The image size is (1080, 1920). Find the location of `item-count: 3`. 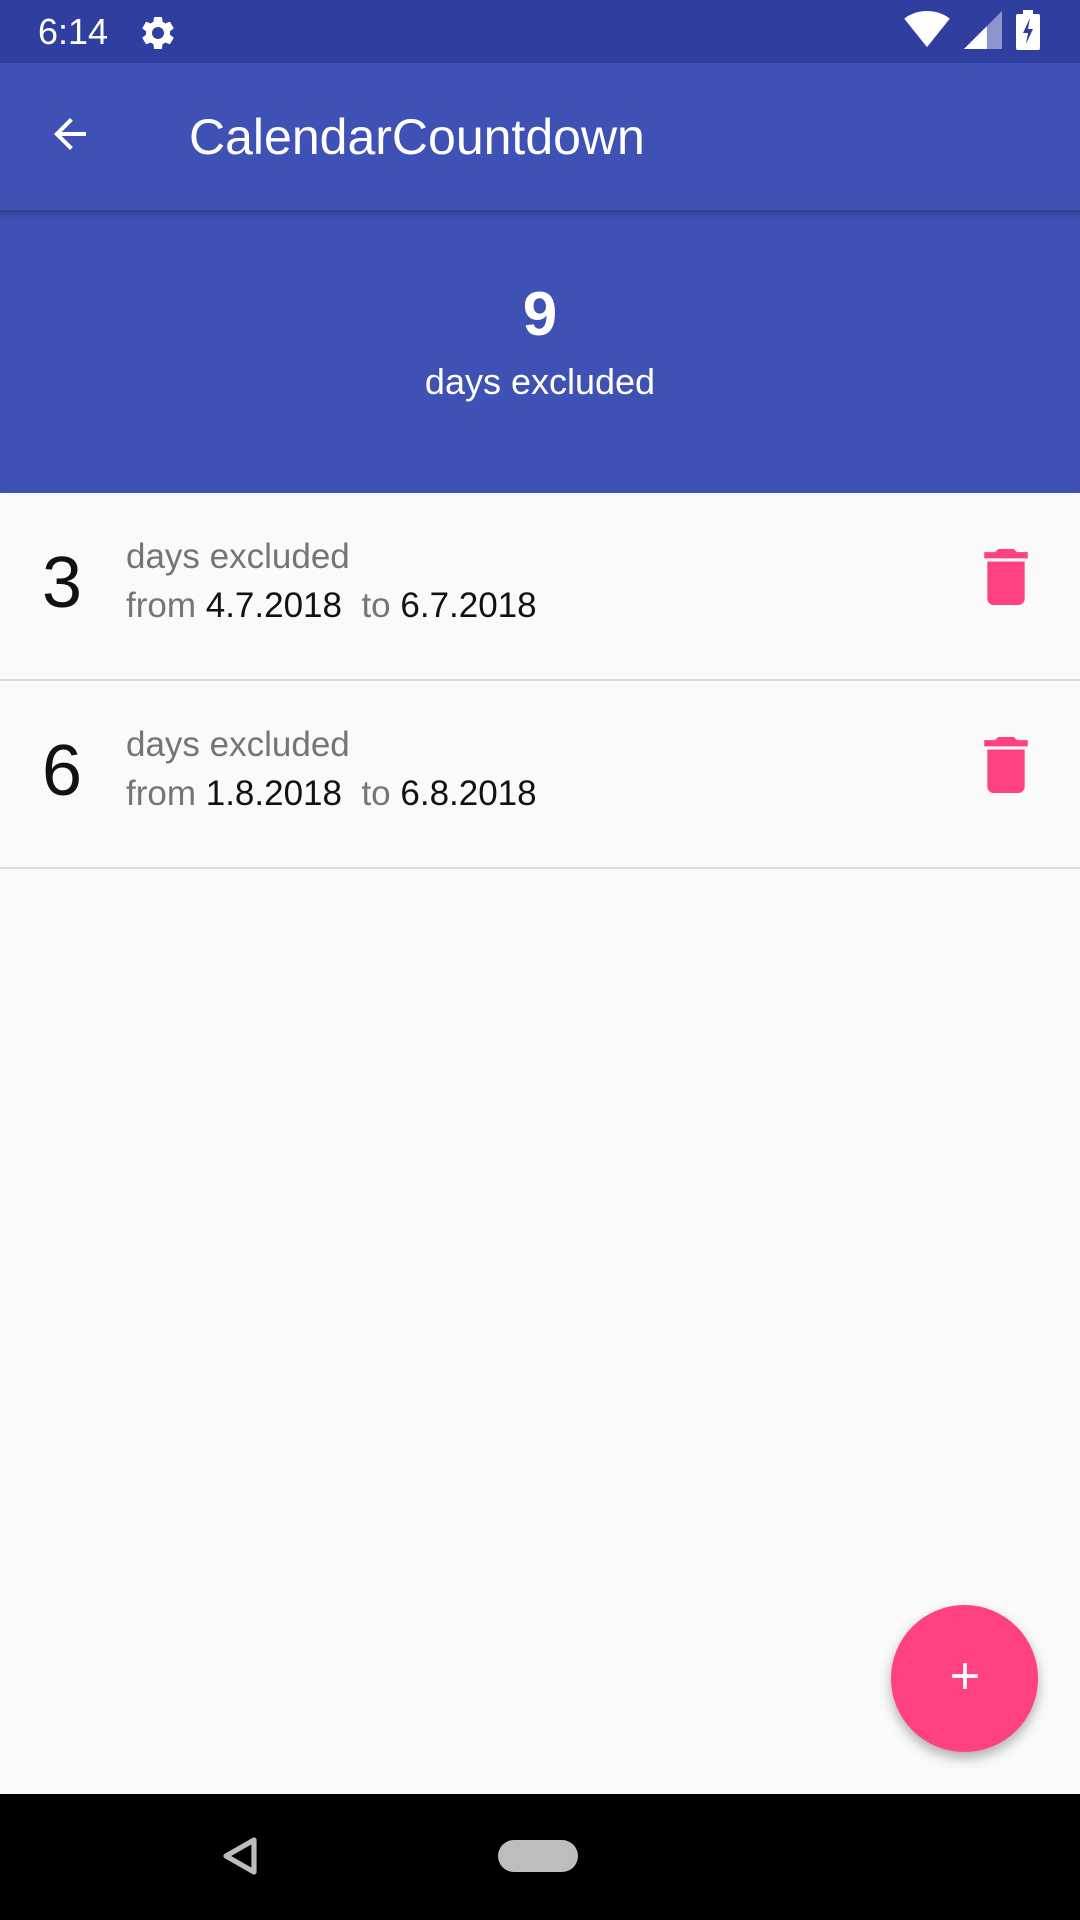

item-count: 3 is located at coordinates (62, 583).